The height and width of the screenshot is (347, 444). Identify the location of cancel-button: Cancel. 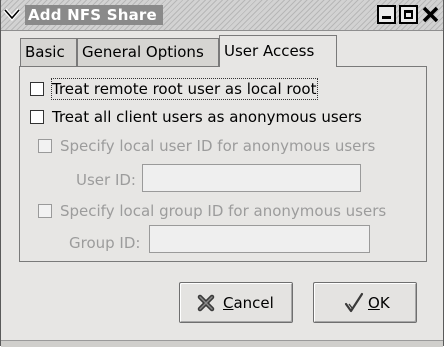
(236, 302).